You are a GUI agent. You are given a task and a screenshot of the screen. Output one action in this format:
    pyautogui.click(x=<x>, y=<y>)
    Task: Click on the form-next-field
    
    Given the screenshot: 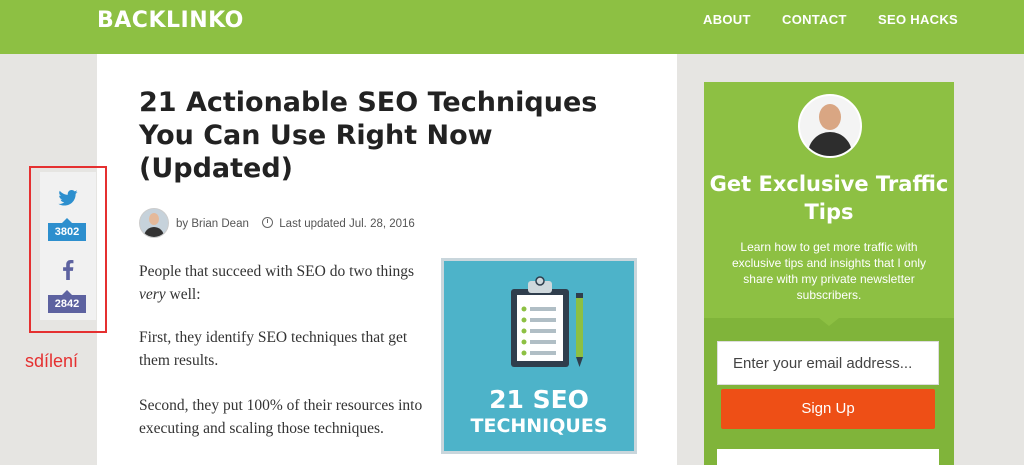 What is the action you would take?
    pyautogui.click(x=828, y=457)
    